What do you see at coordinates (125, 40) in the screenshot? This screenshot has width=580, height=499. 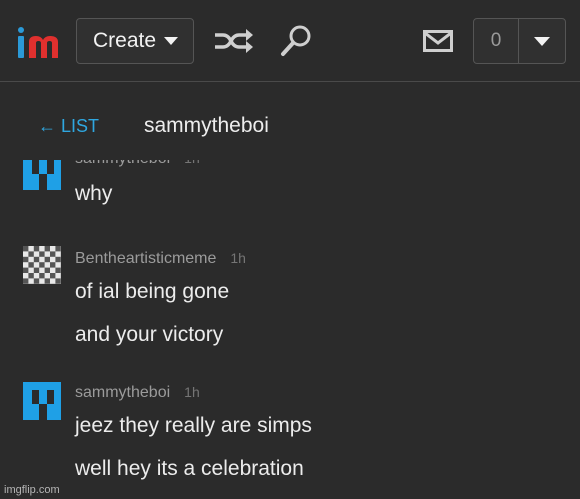 I see `create-button-label: Create` at bounding box center [125, 40].